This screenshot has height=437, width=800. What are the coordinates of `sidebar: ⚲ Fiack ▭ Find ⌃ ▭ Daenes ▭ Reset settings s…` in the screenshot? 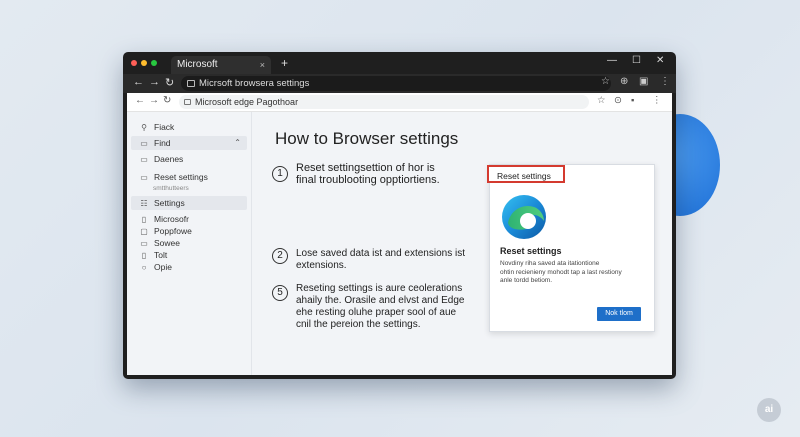 It's located at (189, 243).